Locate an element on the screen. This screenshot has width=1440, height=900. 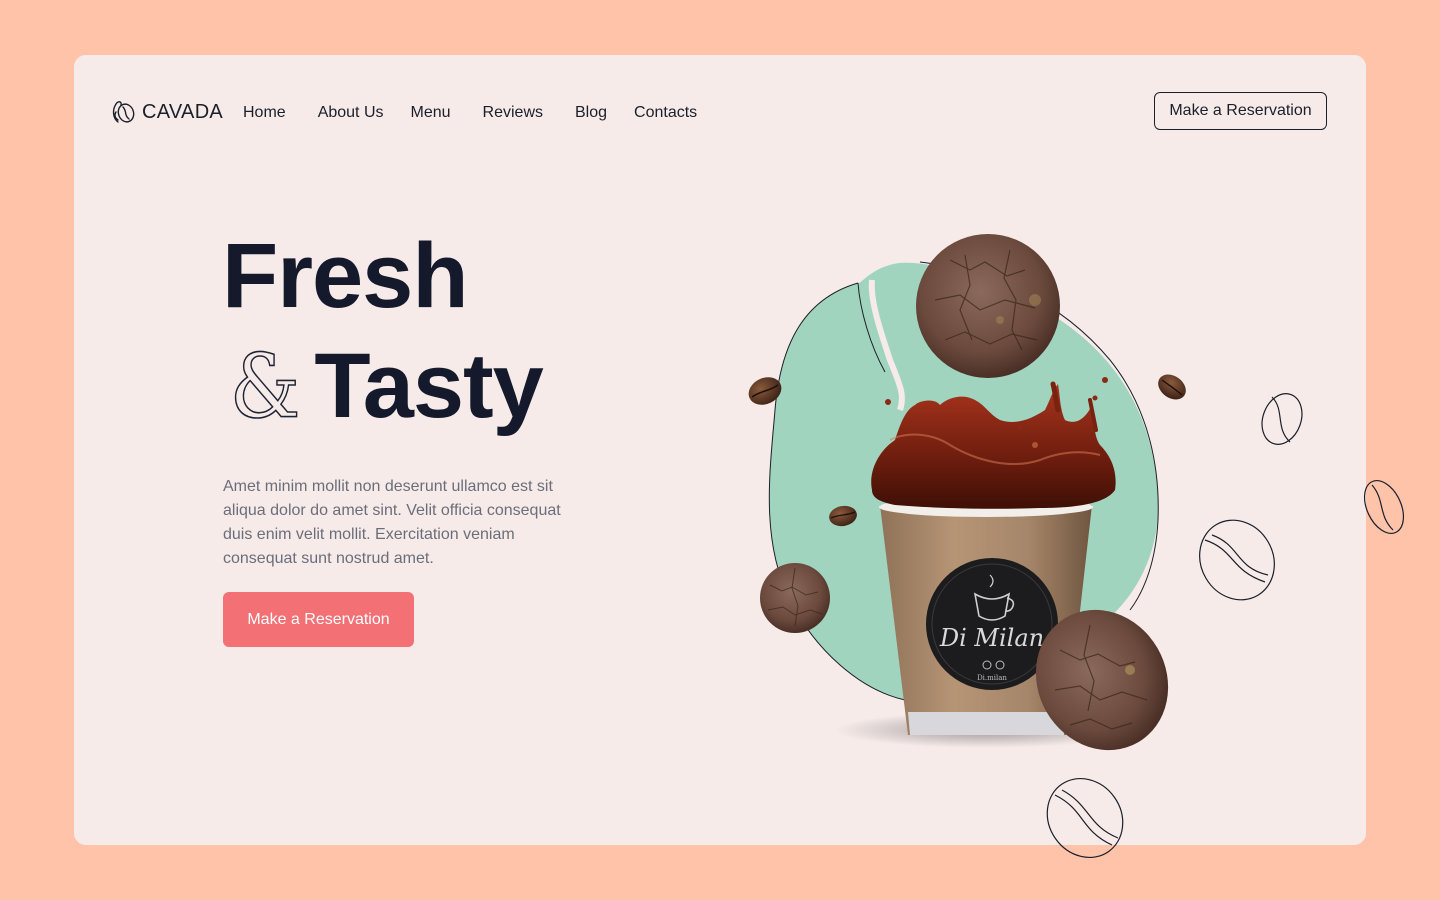
nav-contacts: Contacts is located at coordinates (665, 113).